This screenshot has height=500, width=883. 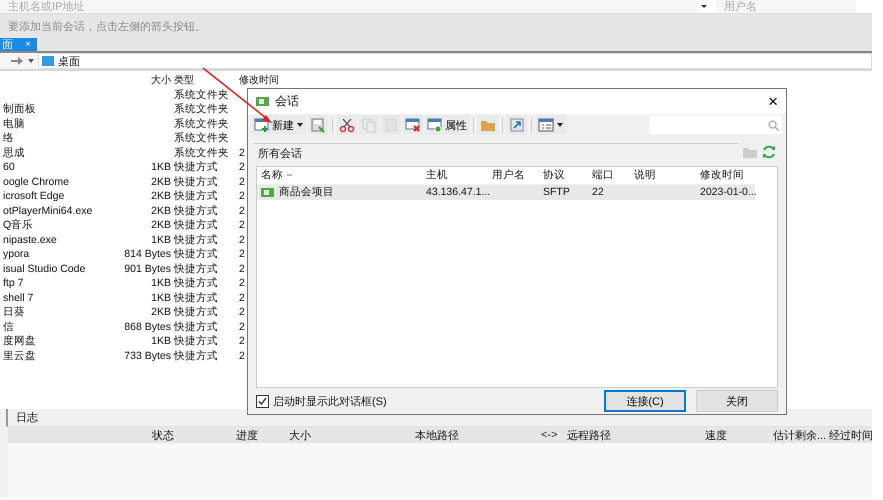 What do you see at coordinates (554, 435) in the screenshot?
I see `column-header: <->` at bounding box center [554, 435].